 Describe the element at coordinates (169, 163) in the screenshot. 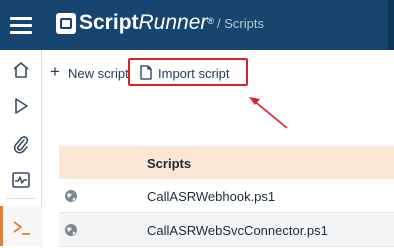

I see `column-header-scripts: Scripts` at that location.